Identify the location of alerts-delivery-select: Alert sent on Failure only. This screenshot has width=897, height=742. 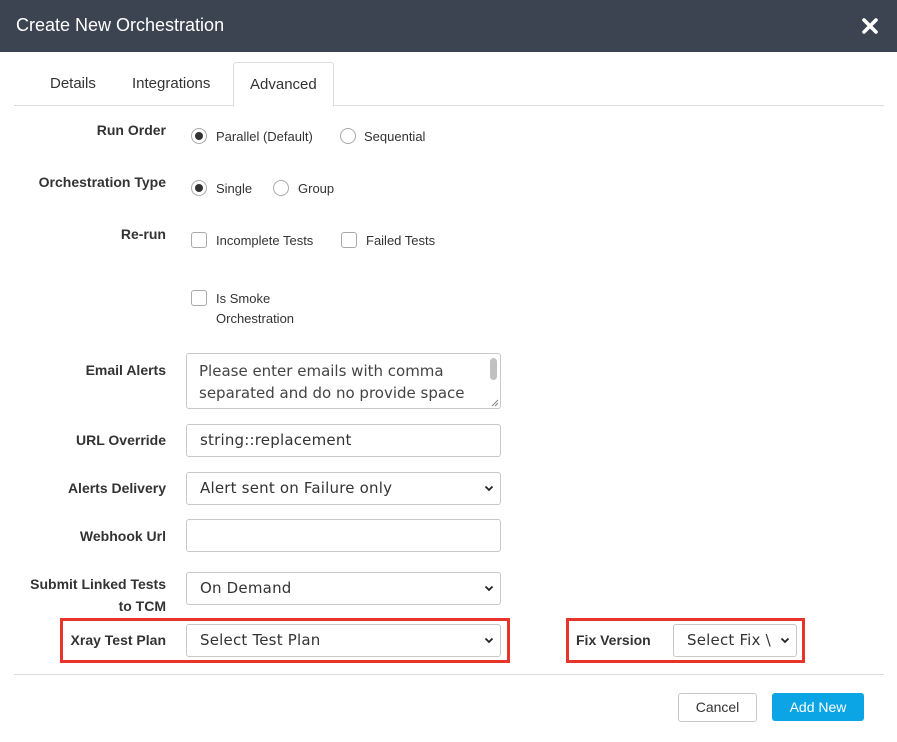
(343, 488).